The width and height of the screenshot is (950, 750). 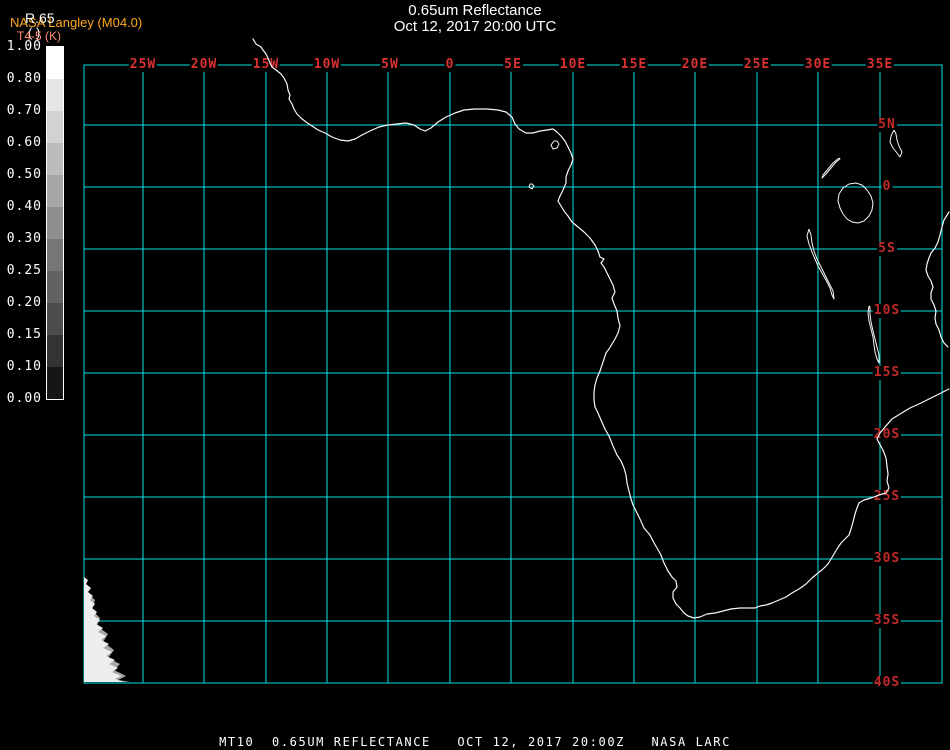 What do you see at coordinates (40, 18) in the screenshot?
I see `product-channel-label: R.65` at bounding box center [40, 18].